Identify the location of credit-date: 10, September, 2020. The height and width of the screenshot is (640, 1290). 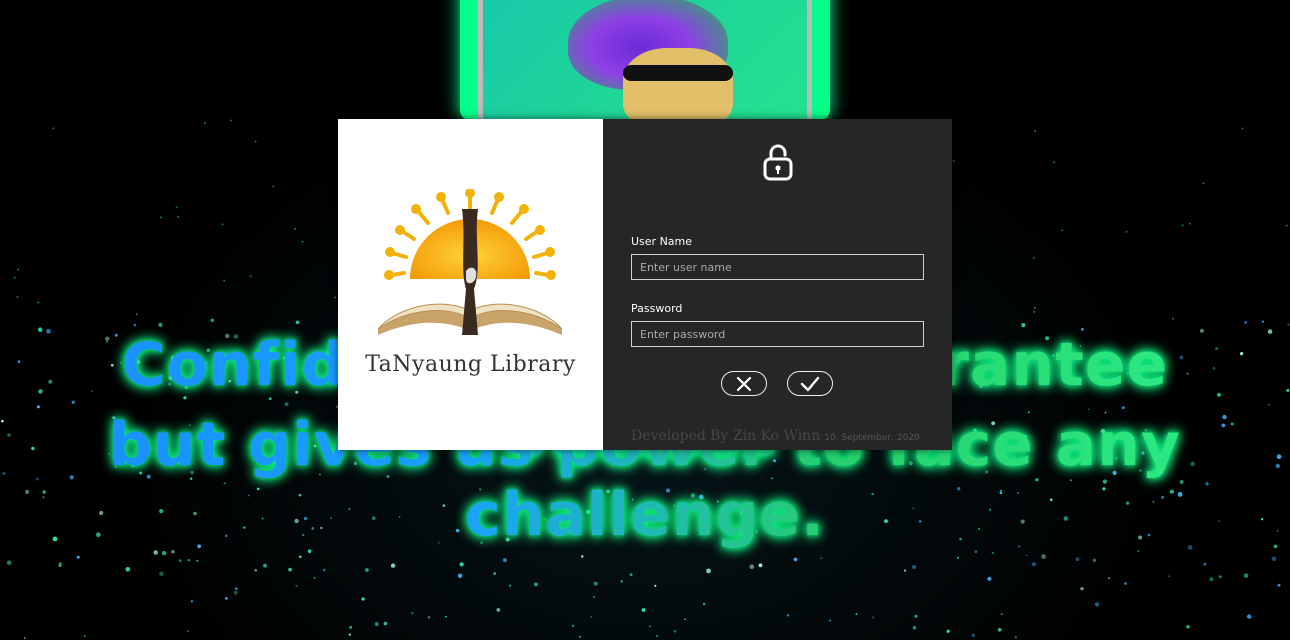
(872, 438).